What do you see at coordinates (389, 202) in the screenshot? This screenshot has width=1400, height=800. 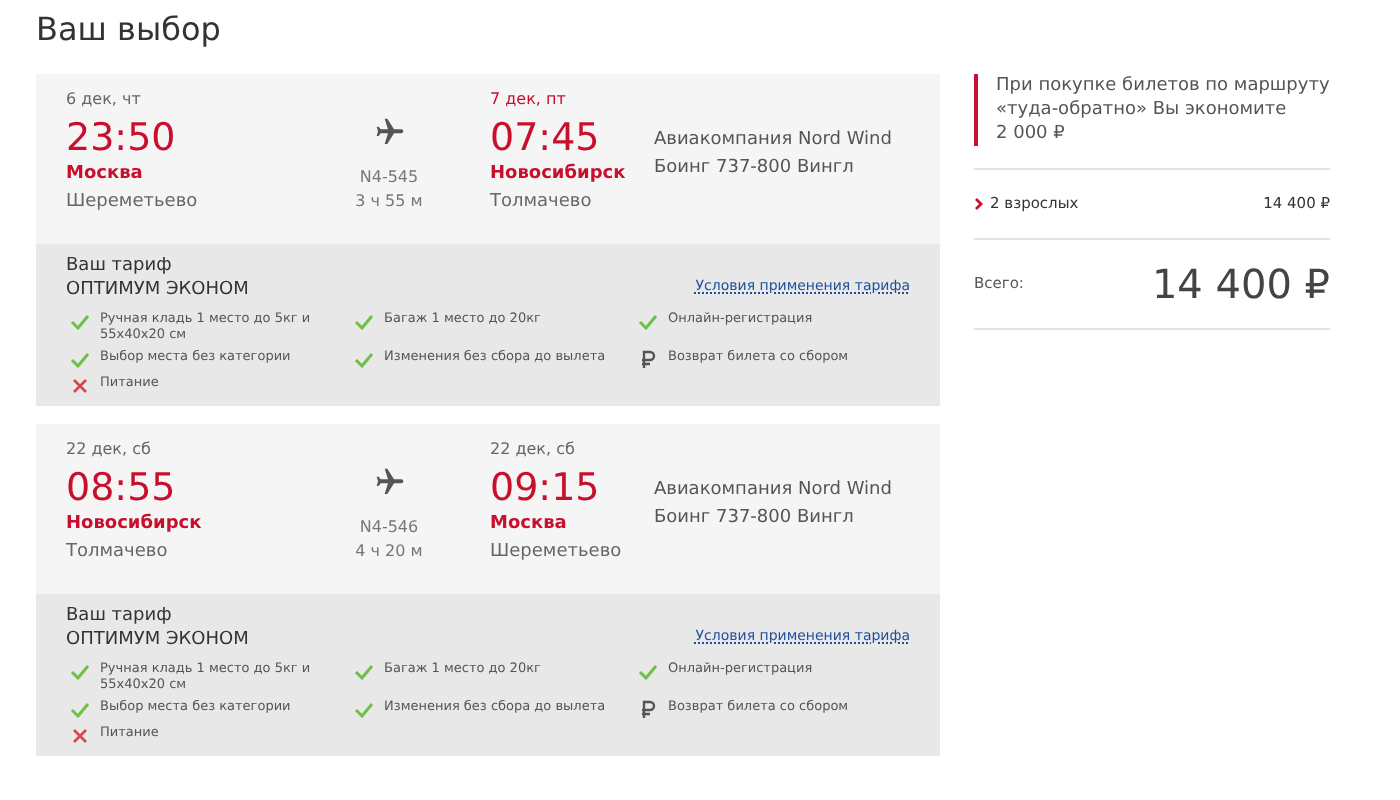 I see `flight-duration: 3 ч 55 м` at bounding box center [389, 202].